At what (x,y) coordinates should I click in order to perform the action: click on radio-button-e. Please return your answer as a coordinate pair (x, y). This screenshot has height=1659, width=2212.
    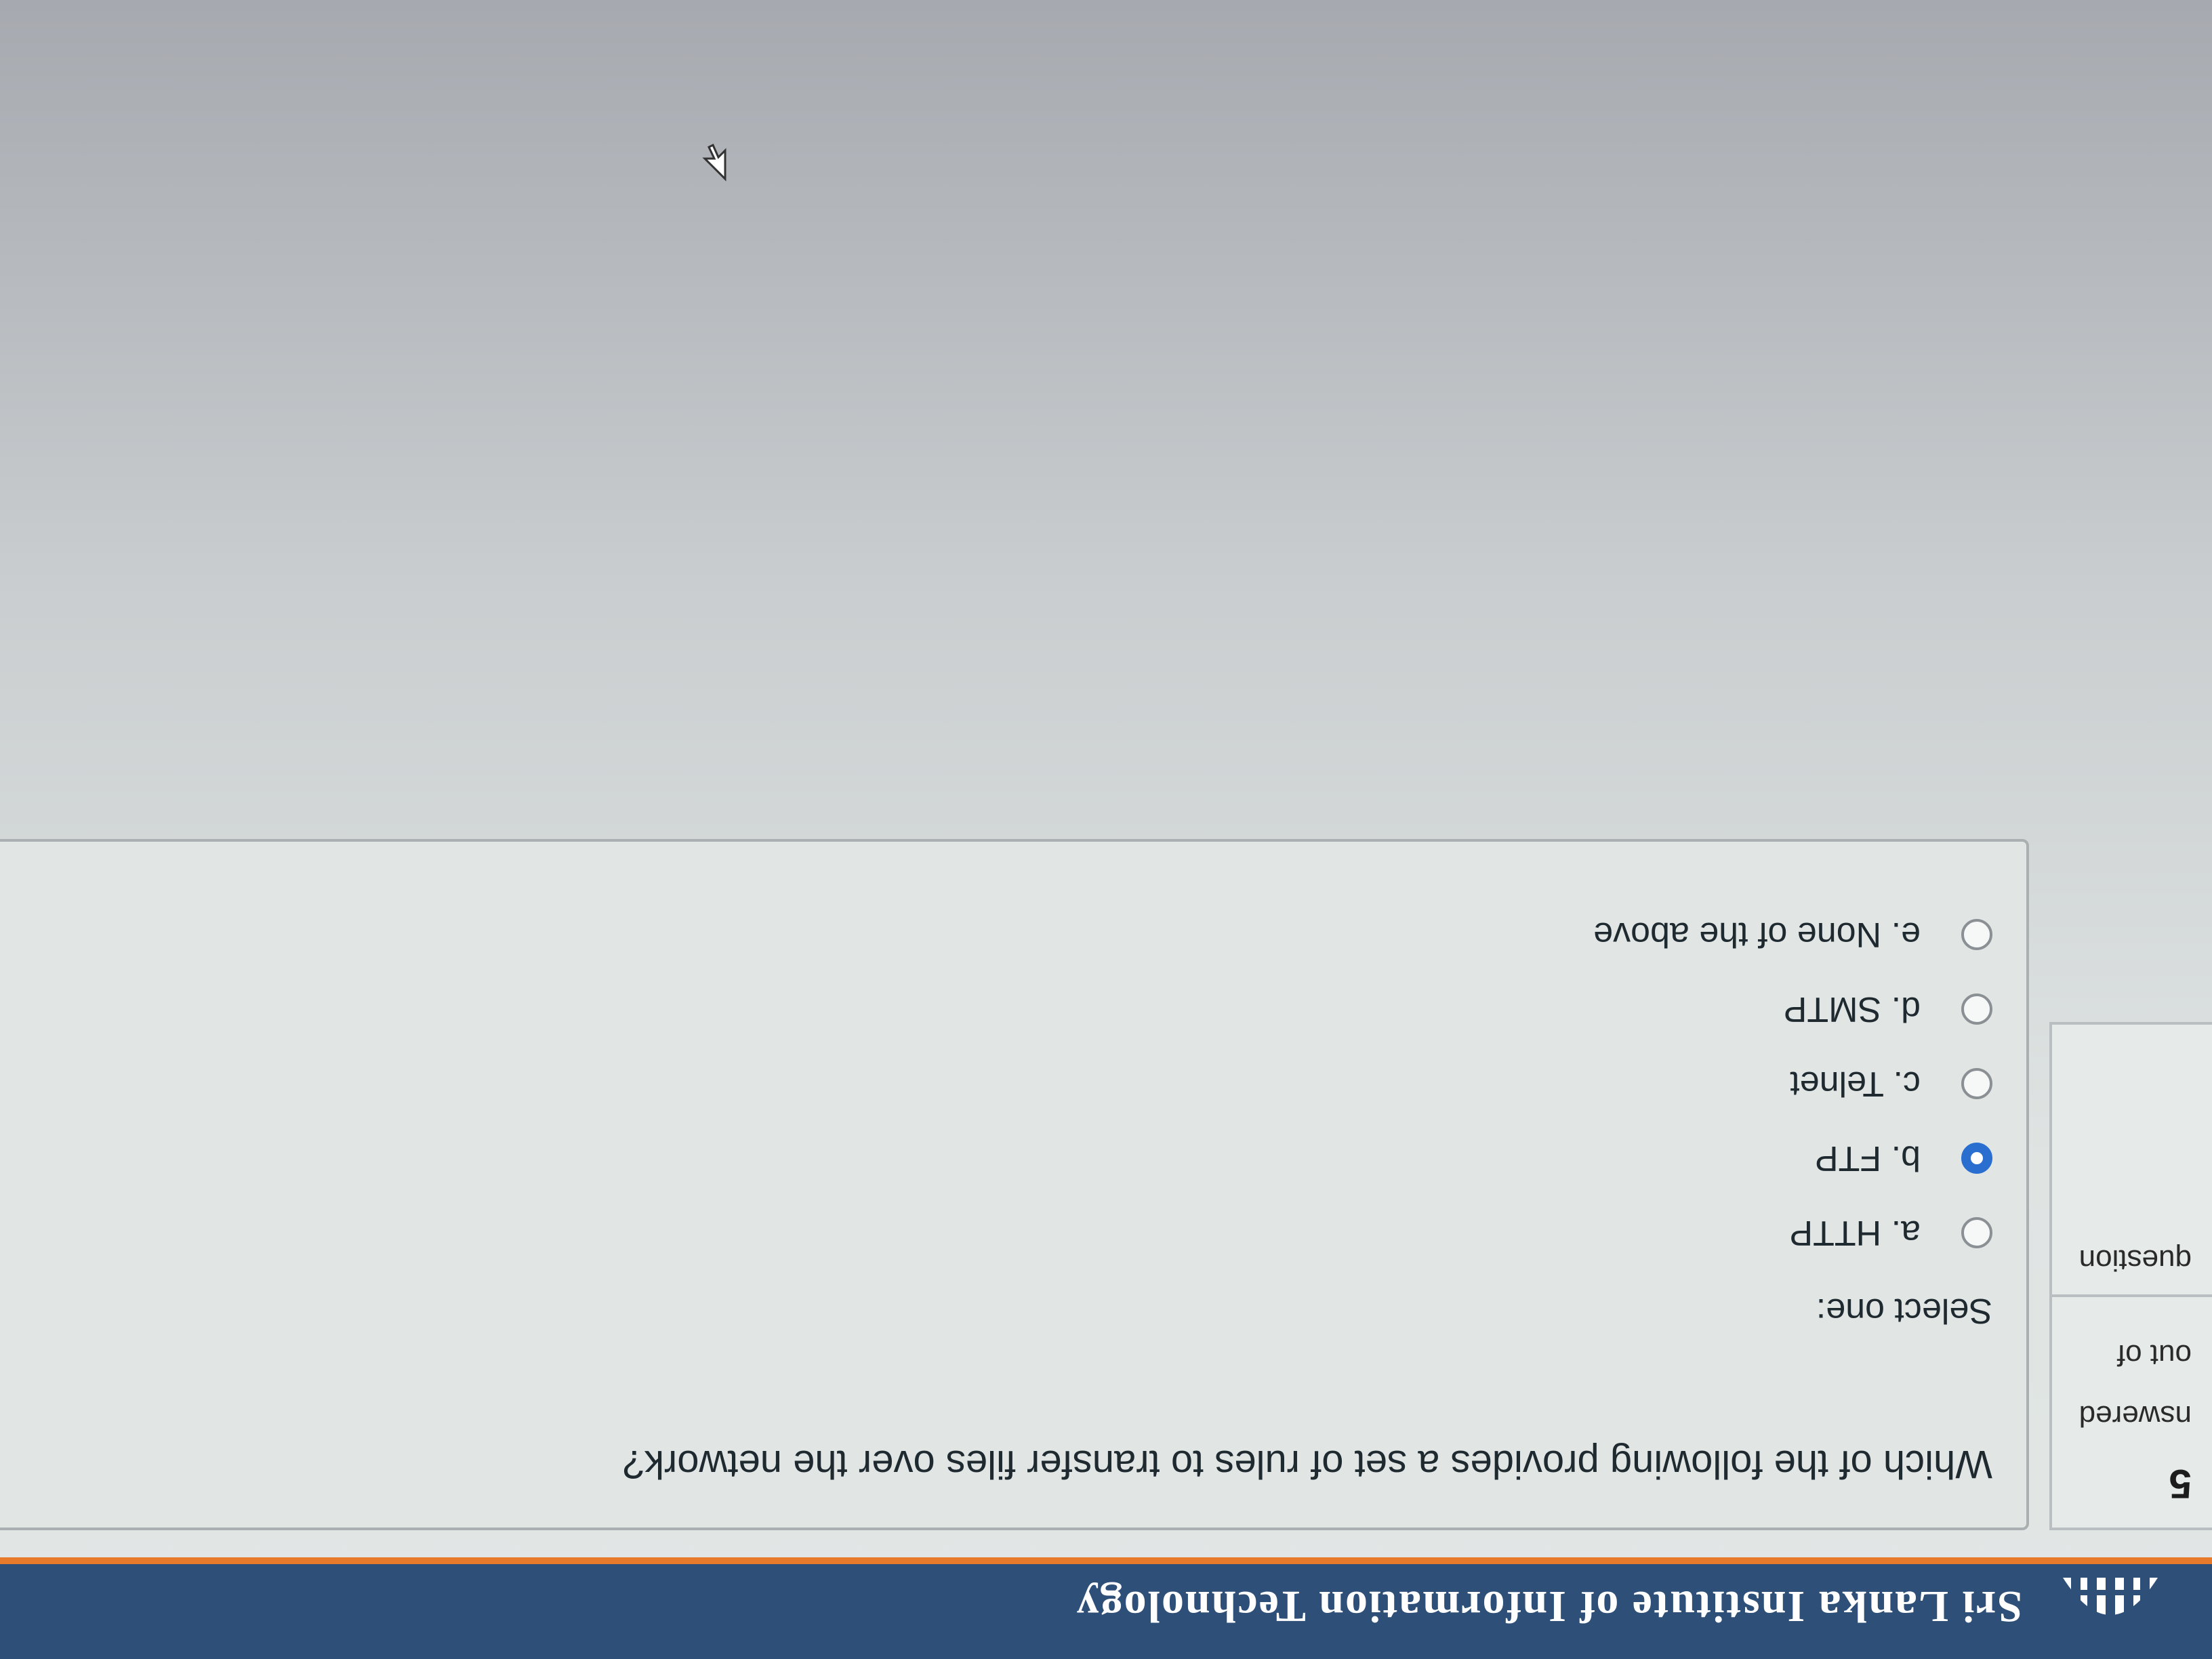
    Looking at the image, I should click on (1976, 934).